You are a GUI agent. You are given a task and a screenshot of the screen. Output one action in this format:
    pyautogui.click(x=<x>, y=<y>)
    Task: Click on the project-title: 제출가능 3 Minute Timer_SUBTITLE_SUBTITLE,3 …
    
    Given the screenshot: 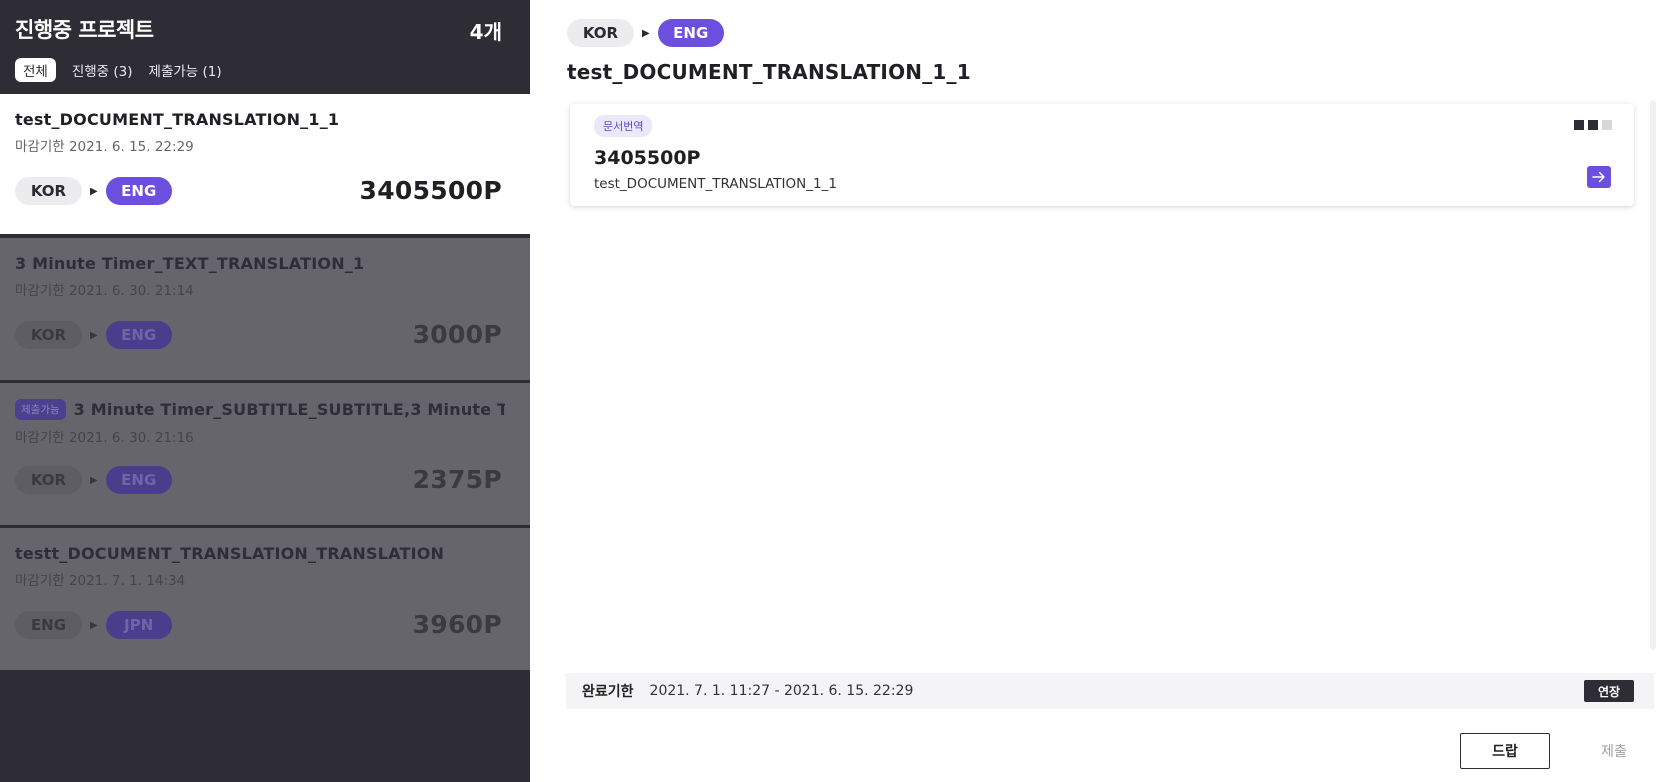 What is the action you would take?
    pyautogui.click(x=260, y=409)
    